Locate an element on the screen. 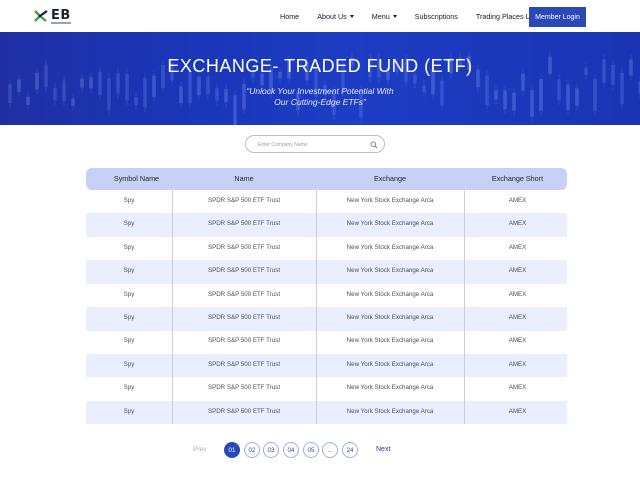 This screenshot has width=640, height=478. nav-item-label: About Us is located at coordinates (332, 16).